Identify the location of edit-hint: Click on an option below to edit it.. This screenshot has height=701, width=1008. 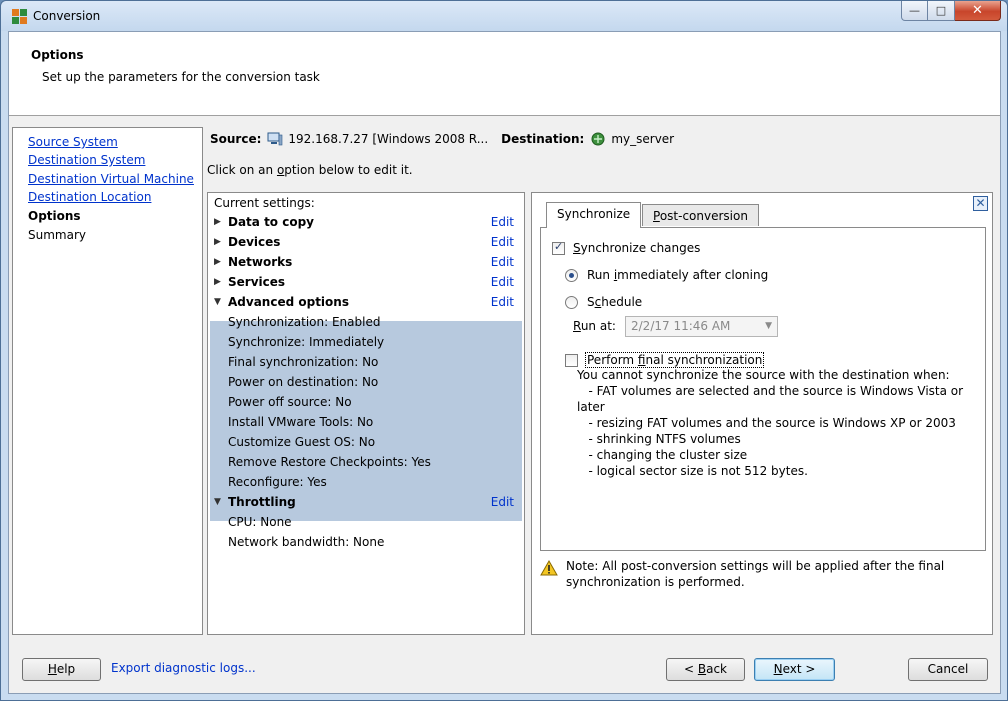
(310, 170).